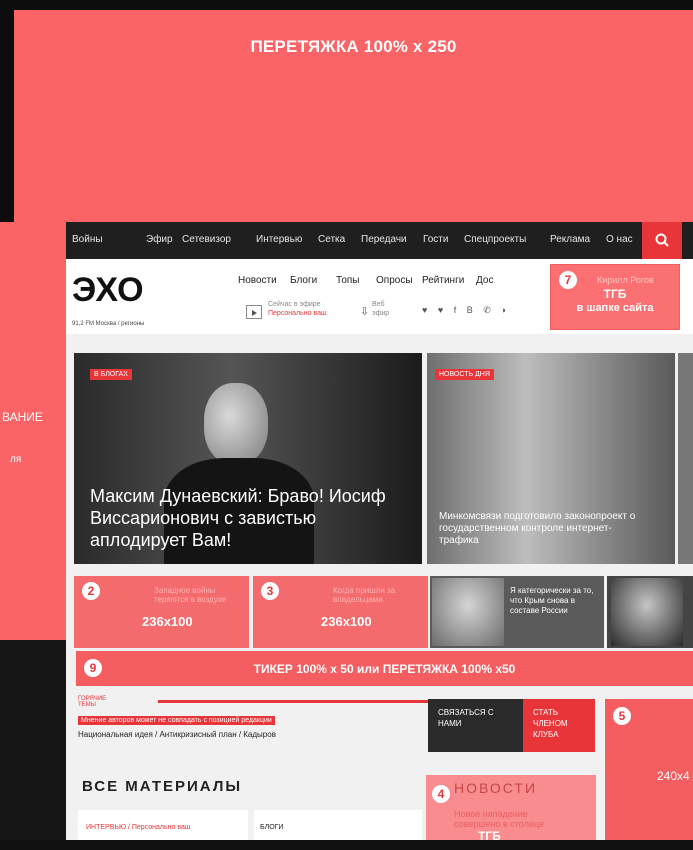 Image resolution: width=693 pixels, height=850 pixels. I want to click on site-logo: ЭХО, so click(108, 290).